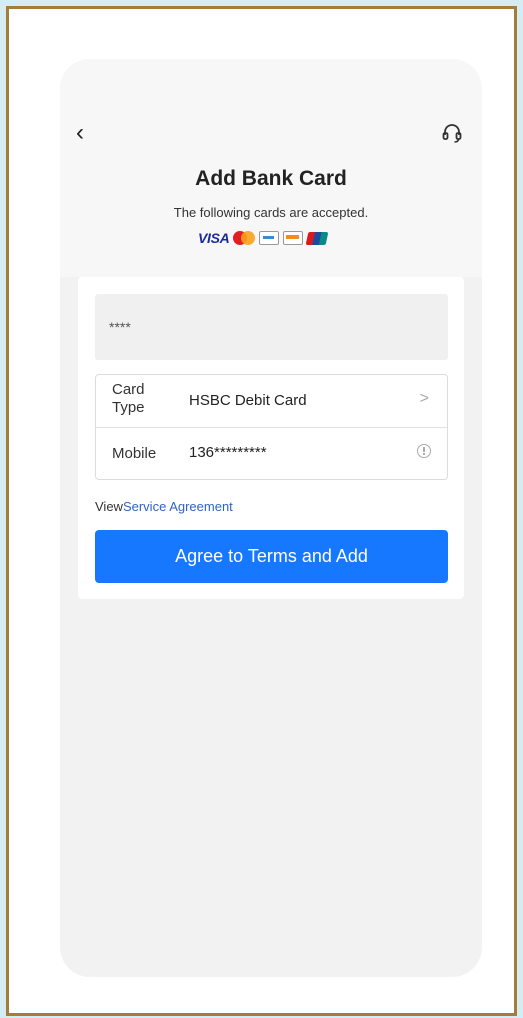 The image size is (523, 1018). What do you see at coordinates (248, 400) in the screenshot?
I see `card-type-value: HSBC Debit Card` at bounding box center [248, 400].